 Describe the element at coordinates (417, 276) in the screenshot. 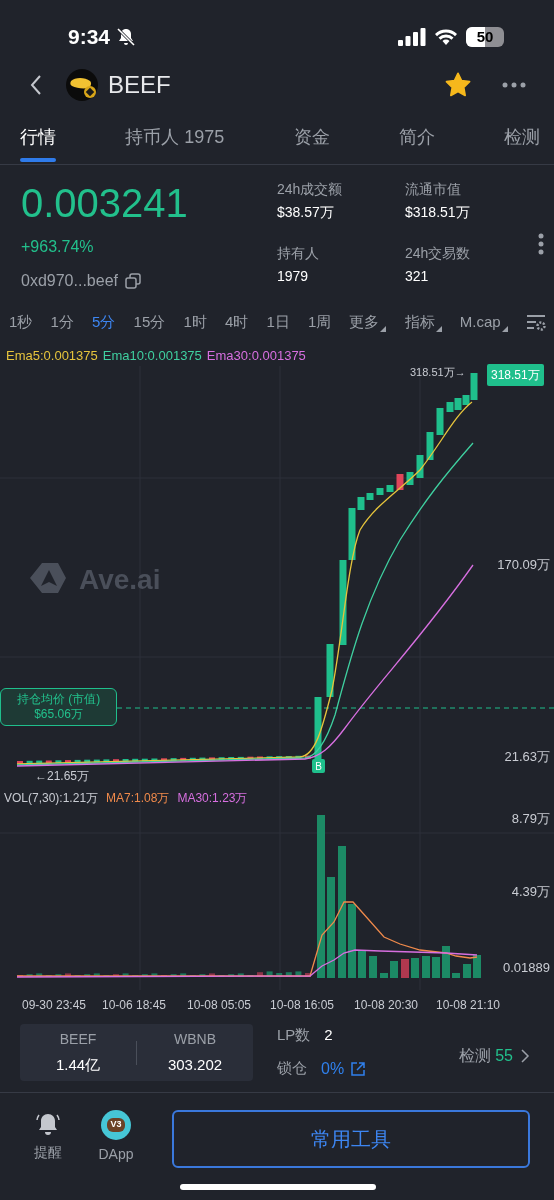

I see `stat-value: 321` at that location.